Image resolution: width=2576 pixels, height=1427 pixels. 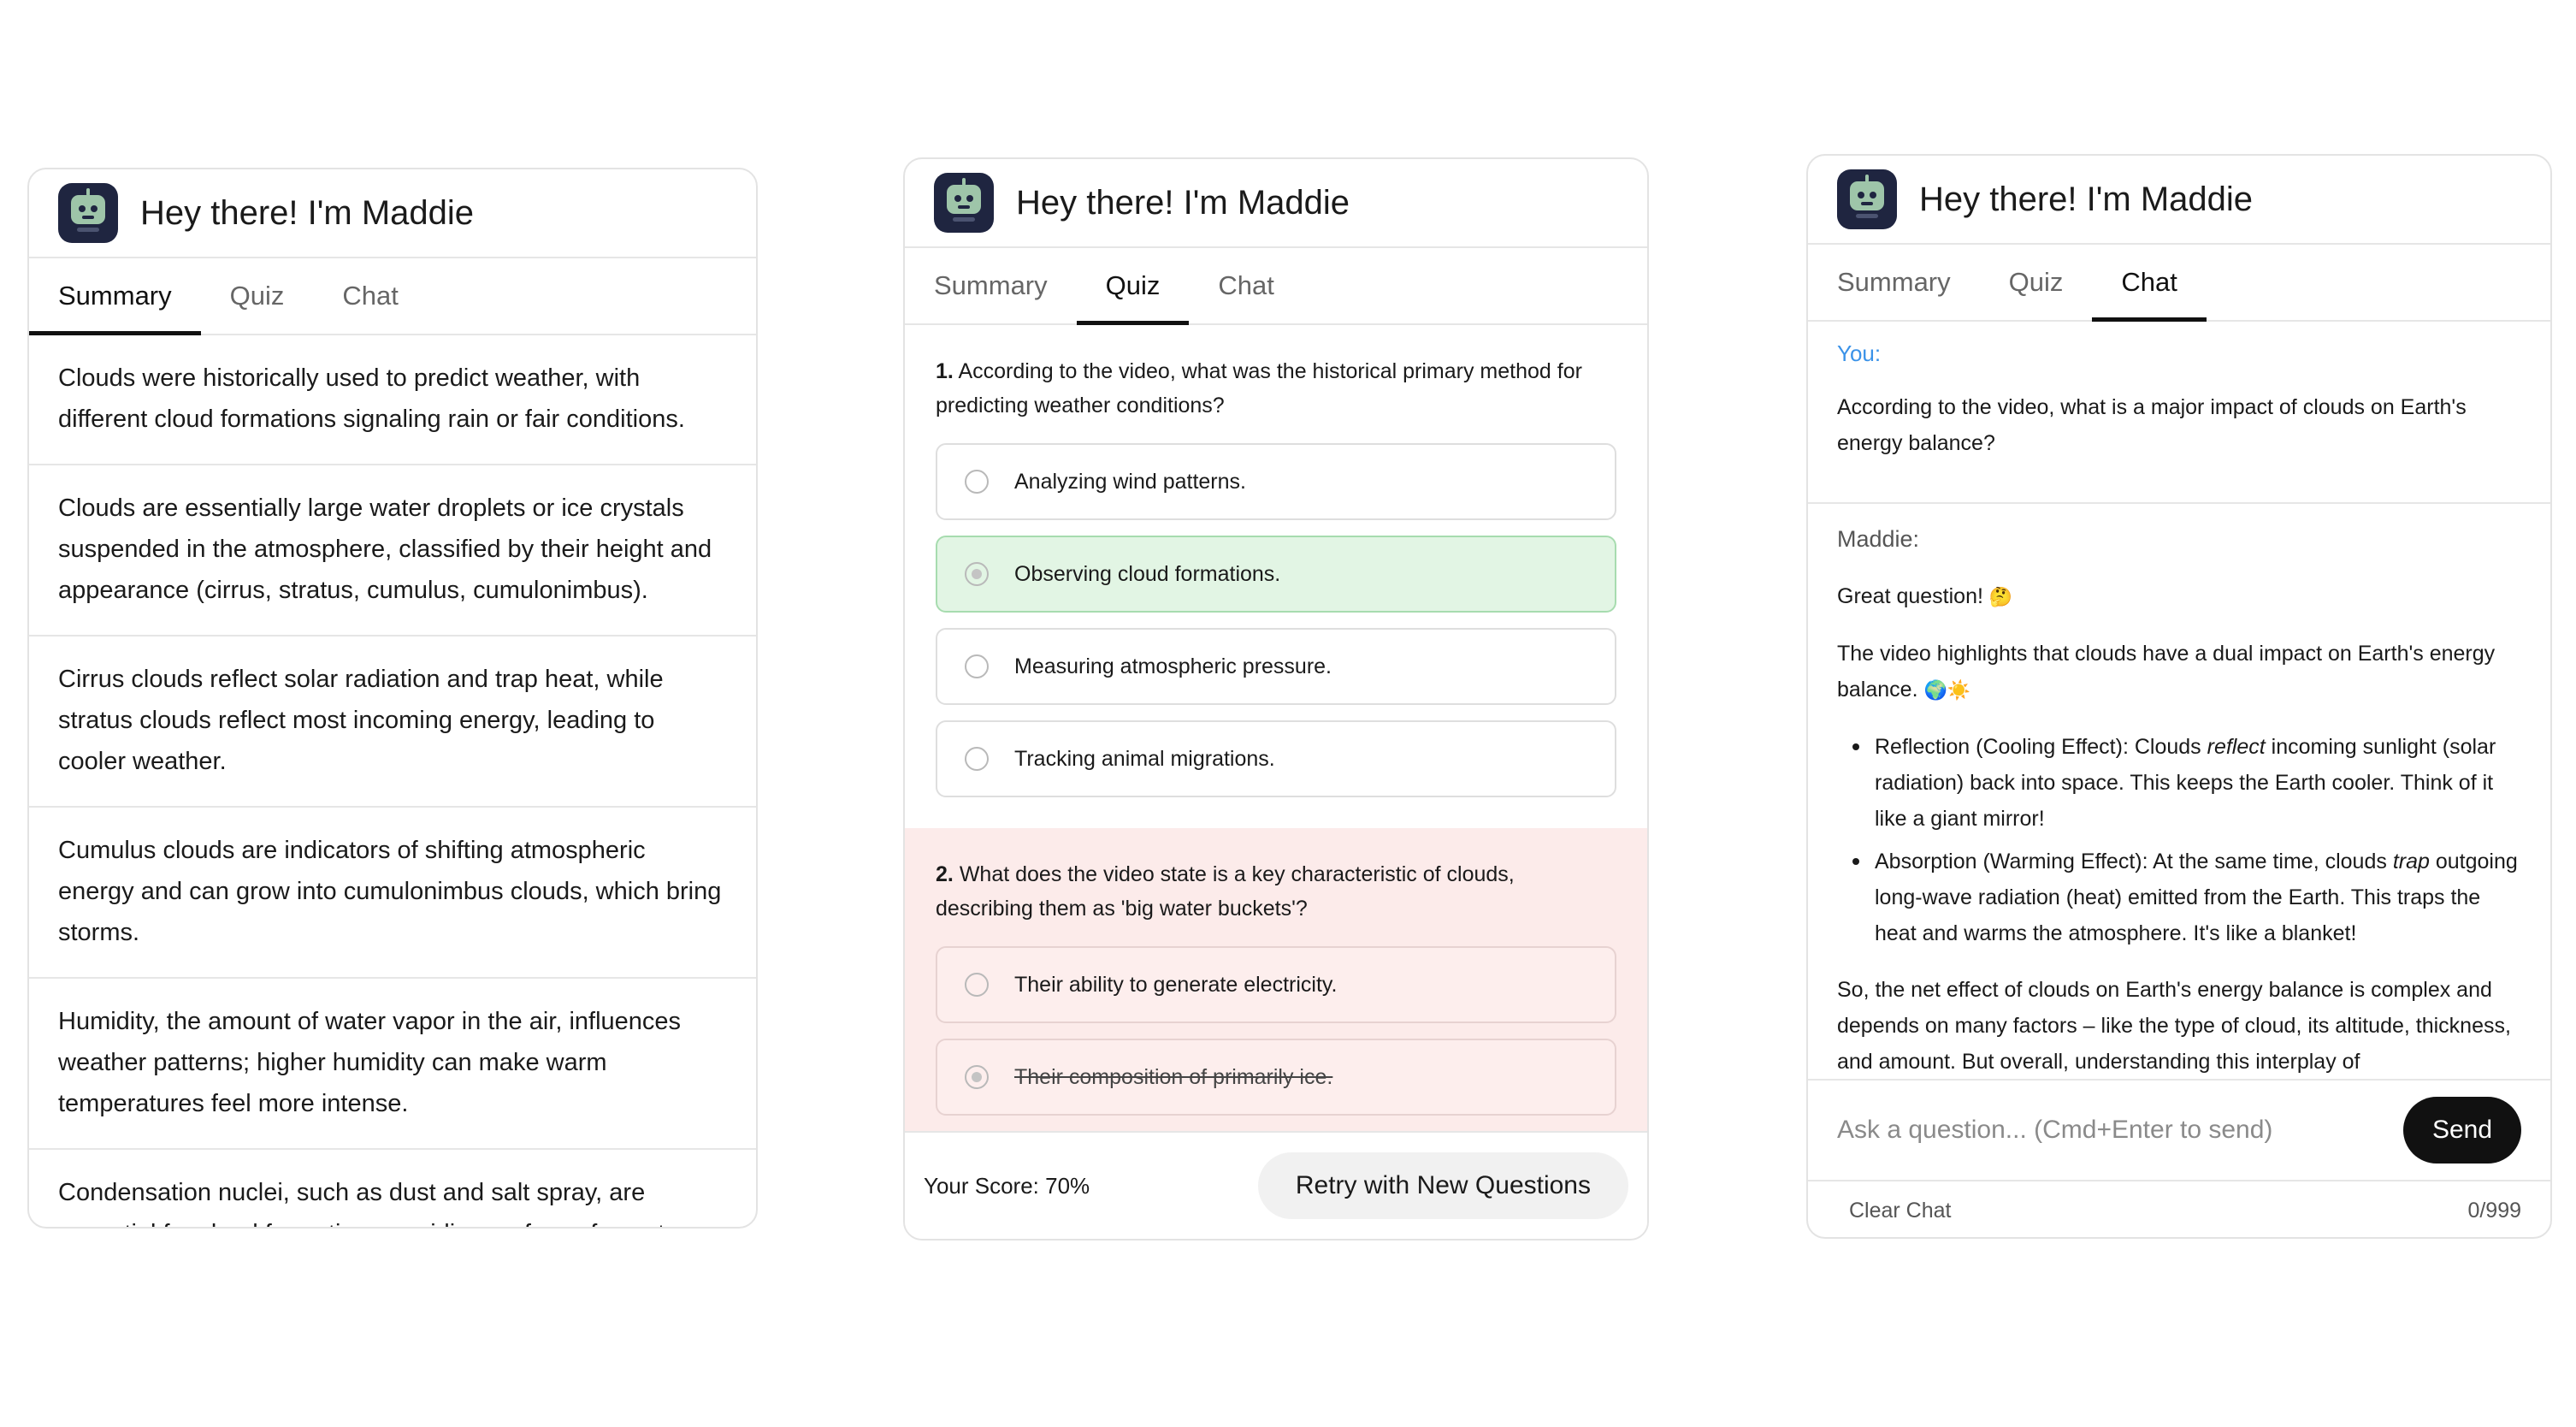 What do you see at coordinates (2110, 1130) in the screenshot?
I see `chat-input` at bounding box center [2110, 1130].